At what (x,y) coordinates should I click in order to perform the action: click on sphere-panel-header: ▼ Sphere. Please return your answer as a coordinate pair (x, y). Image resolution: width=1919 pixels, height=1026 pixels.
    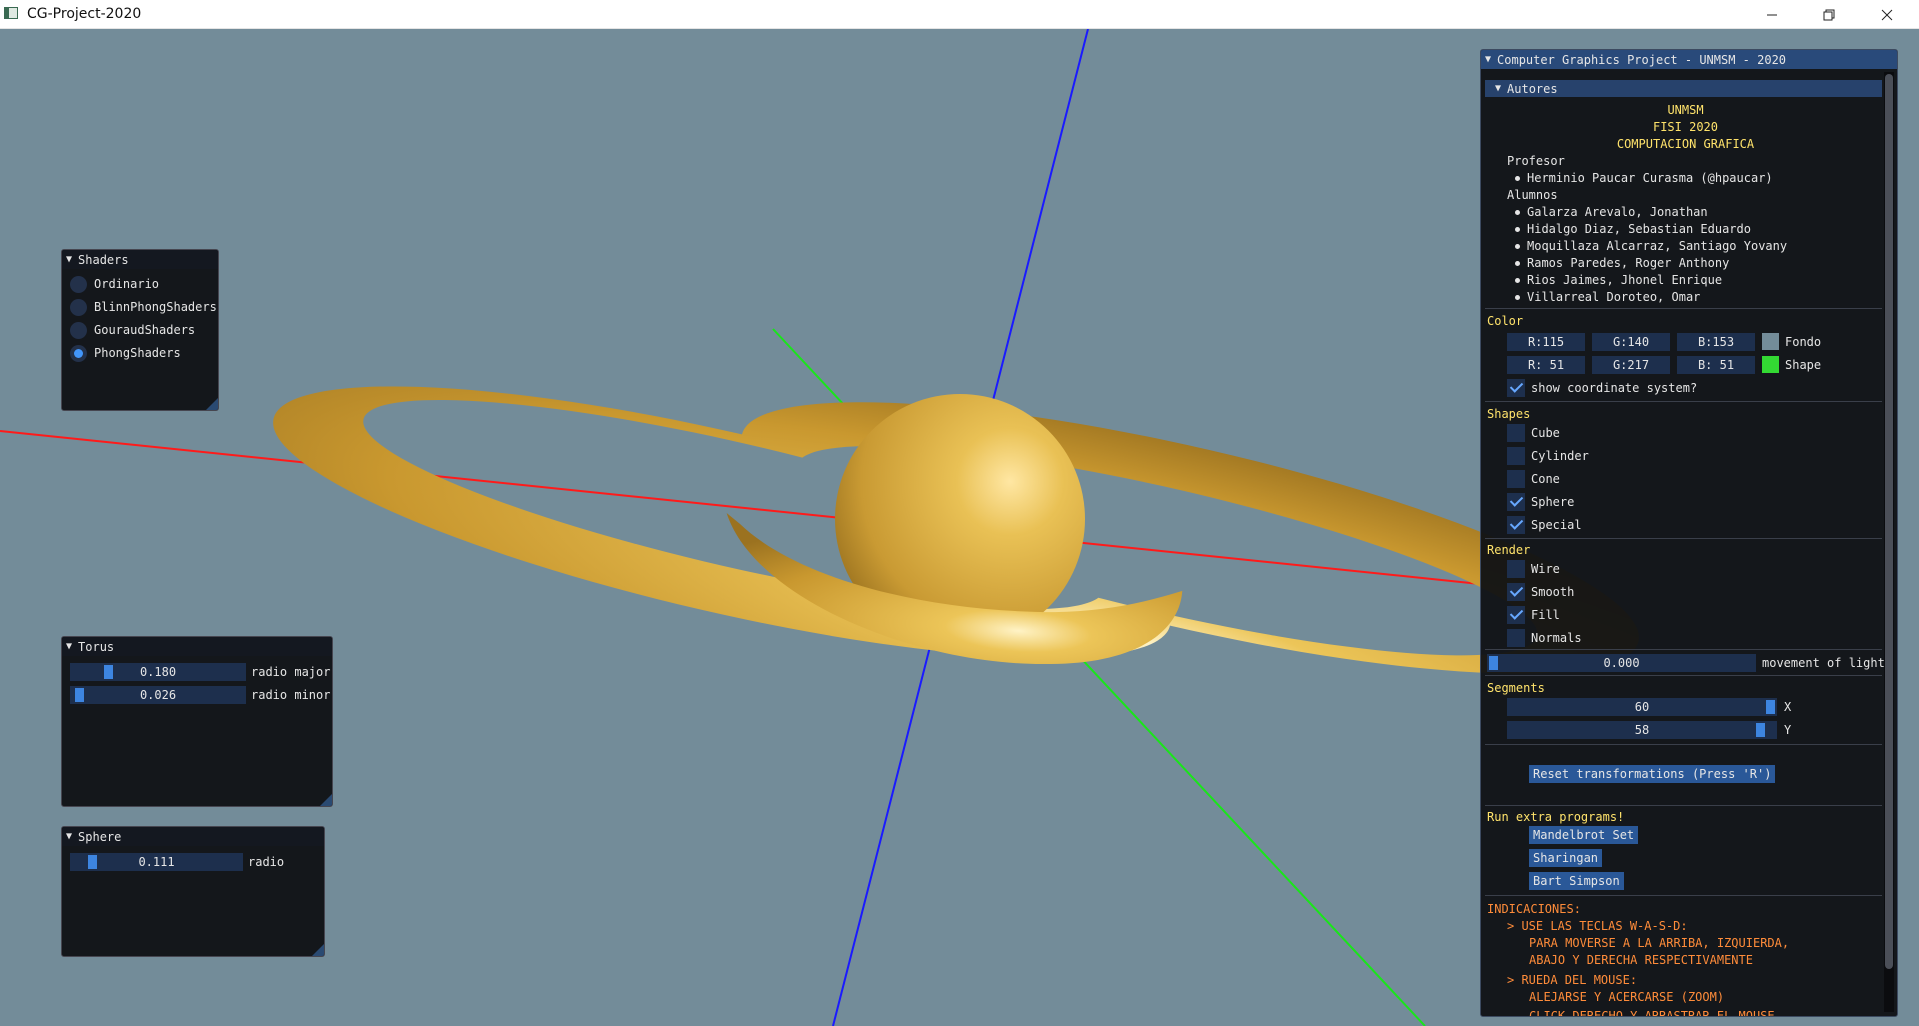
    Looking at the image, I should click on (193, 836).